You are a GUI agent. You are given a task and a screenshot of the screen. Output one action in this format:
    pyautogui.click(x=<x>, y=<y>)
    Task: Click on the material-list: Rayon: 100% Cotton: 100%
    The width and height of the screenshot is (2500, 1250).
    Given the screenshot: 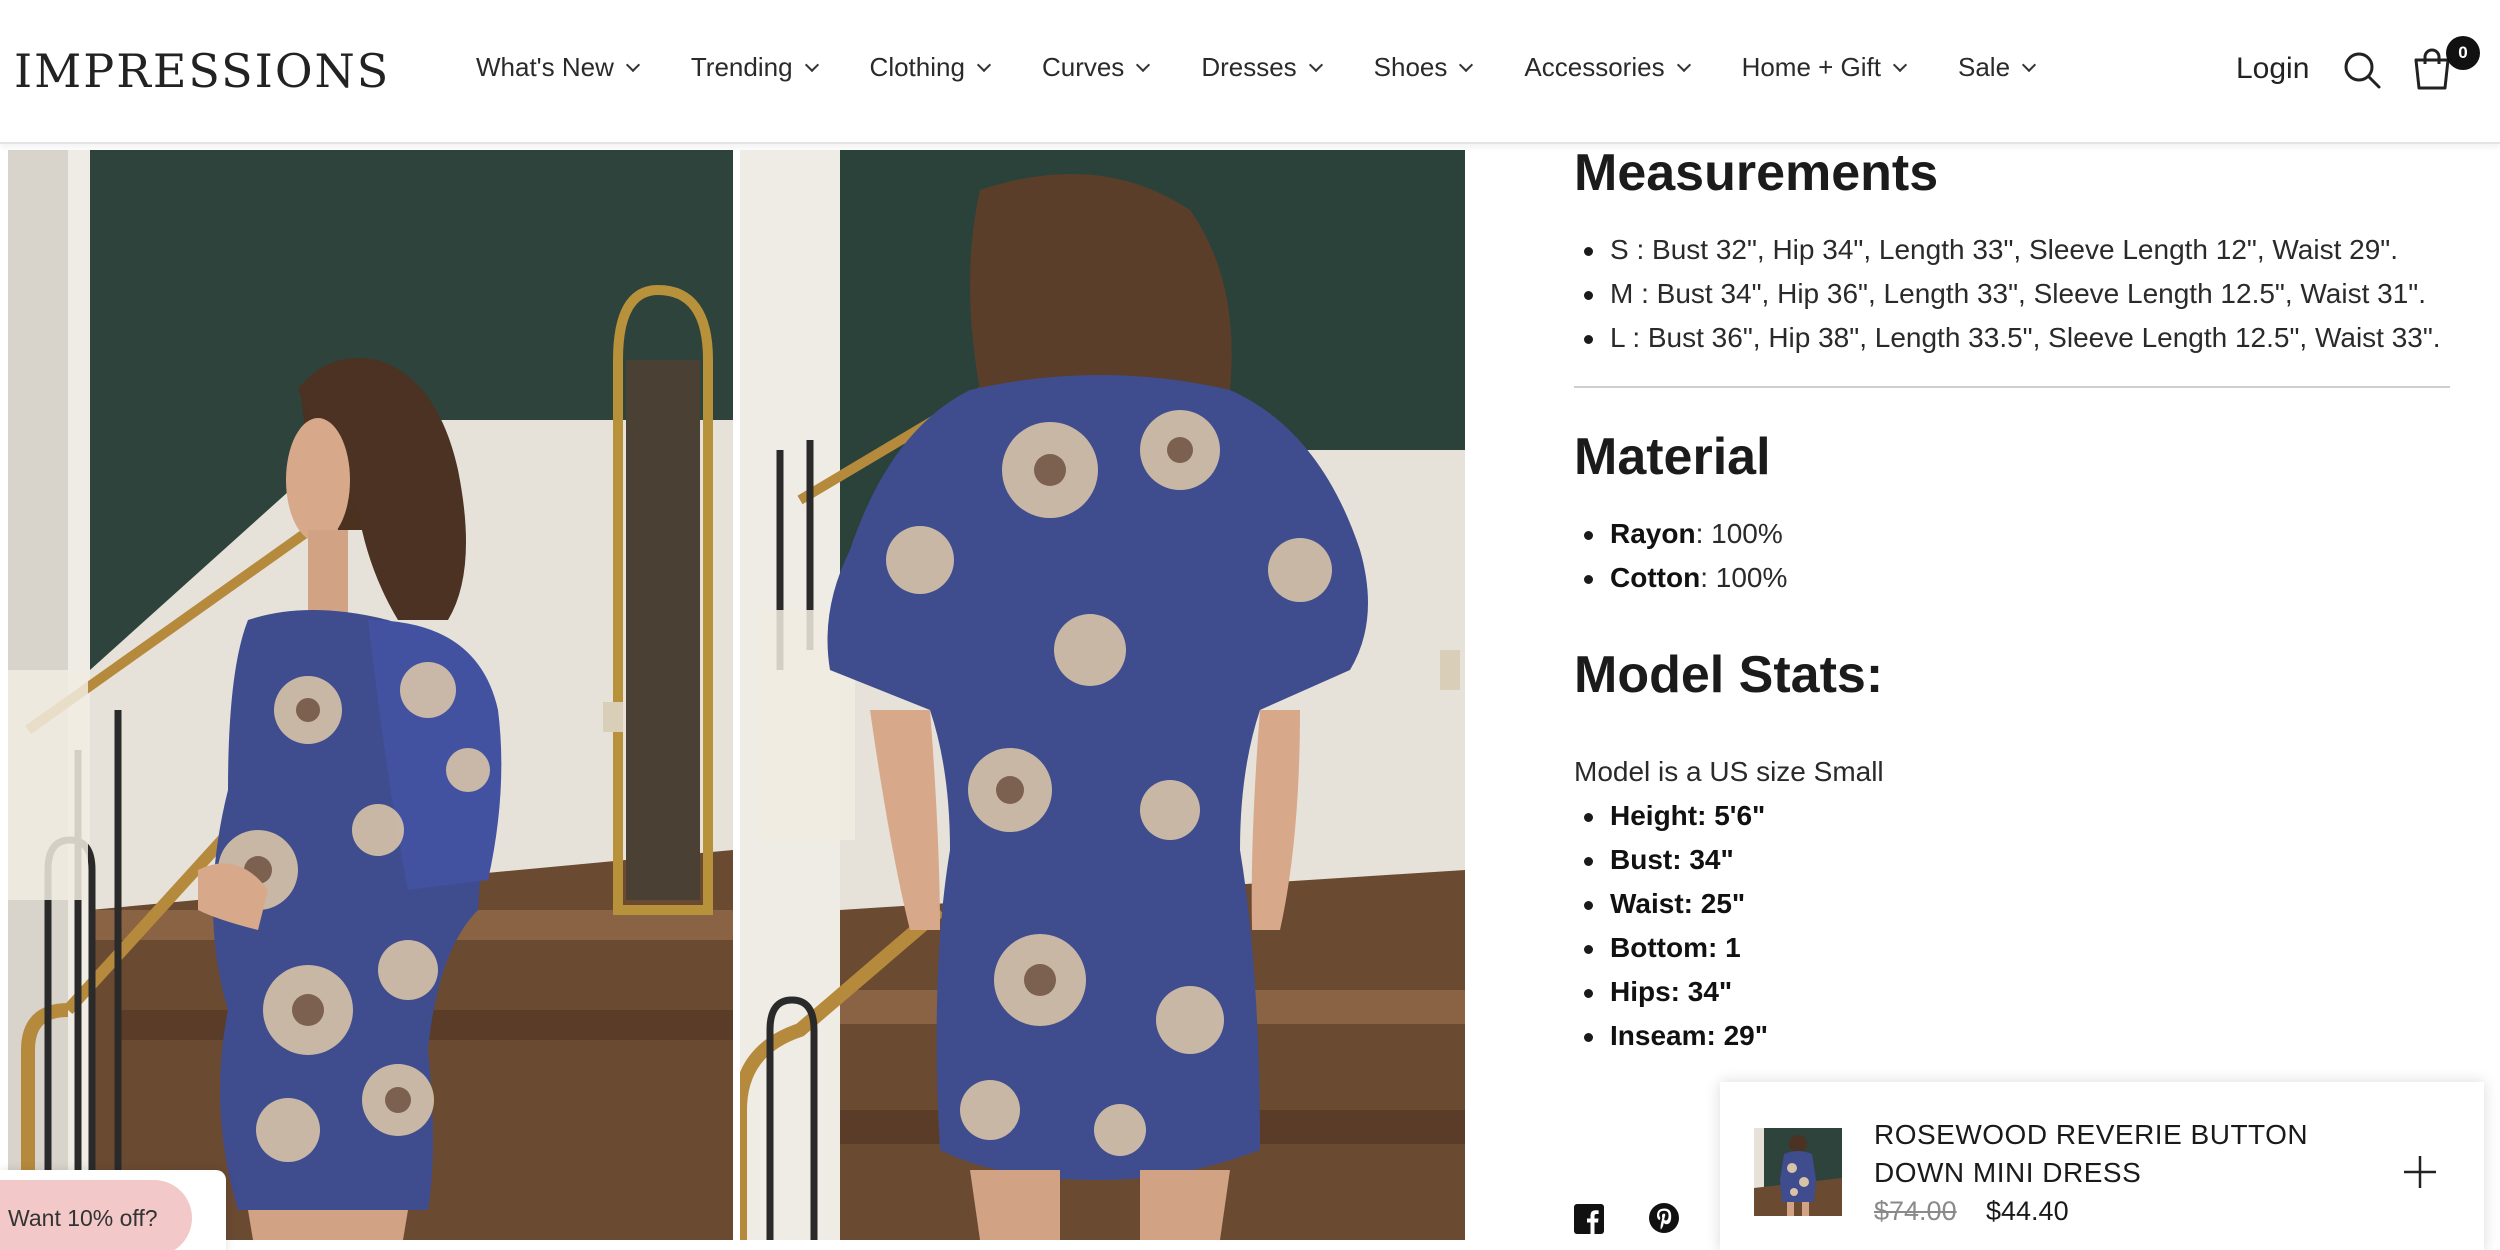 What is the action you would take?
    pyautogui.click(x=2012, y=556)
    